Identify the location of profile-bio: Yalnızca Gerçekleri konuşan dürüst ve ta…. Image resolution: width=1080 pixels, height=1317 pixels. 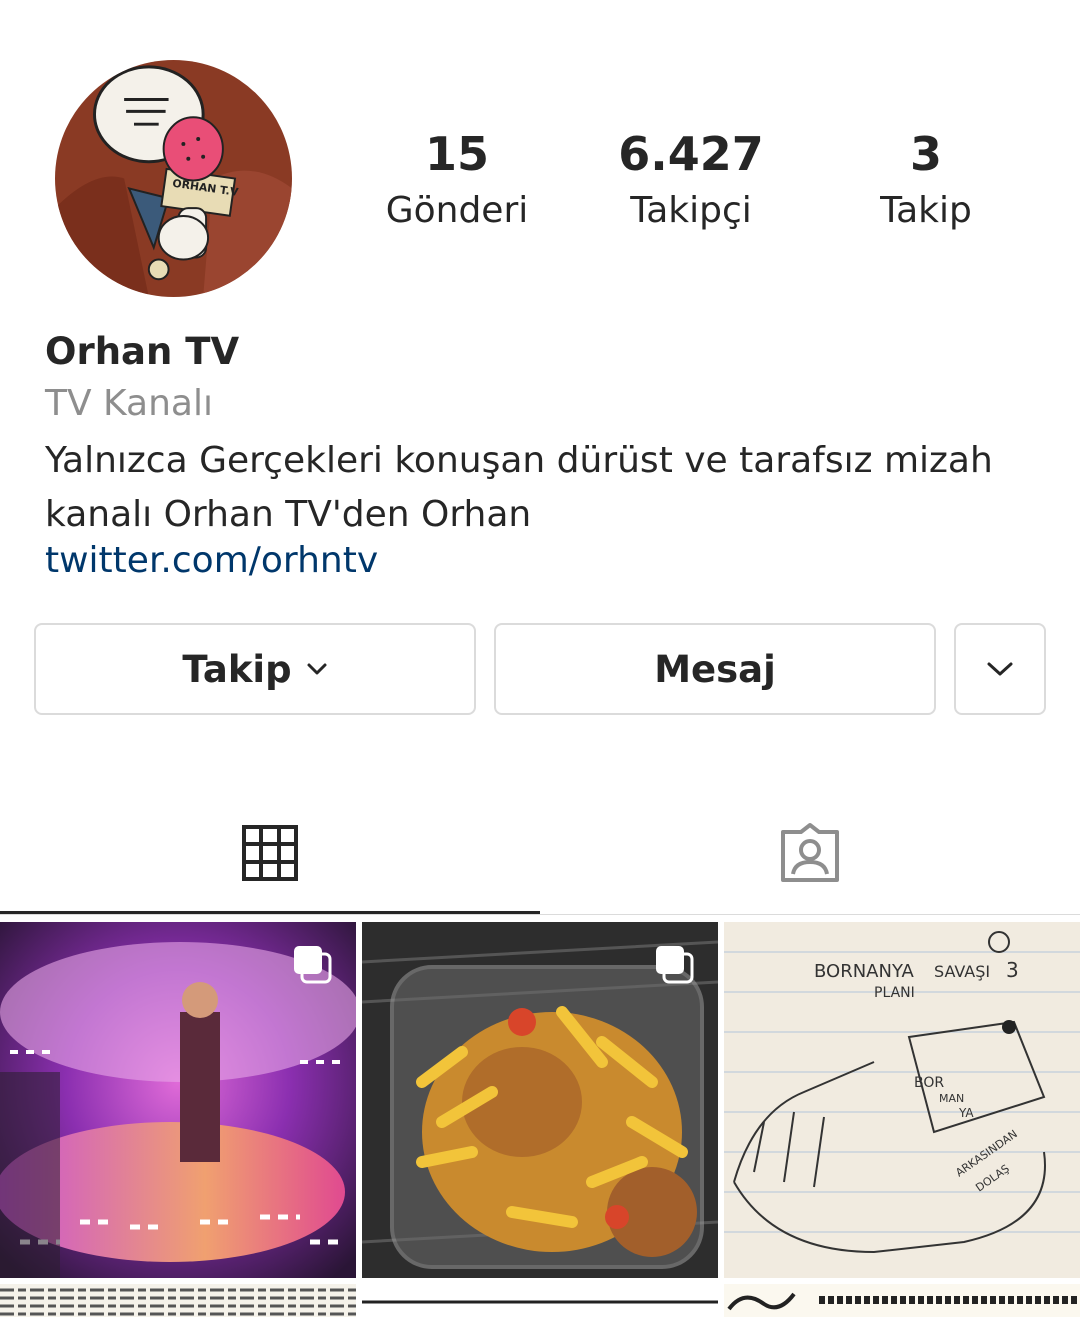
(519, 487).